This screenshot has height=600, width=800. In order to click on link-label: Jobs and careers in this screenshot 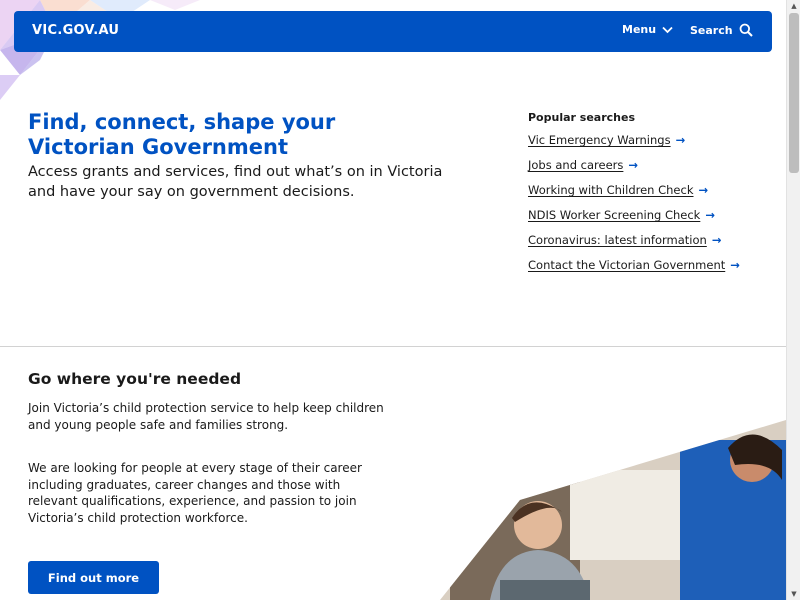, I will do `click(576, 165)`.